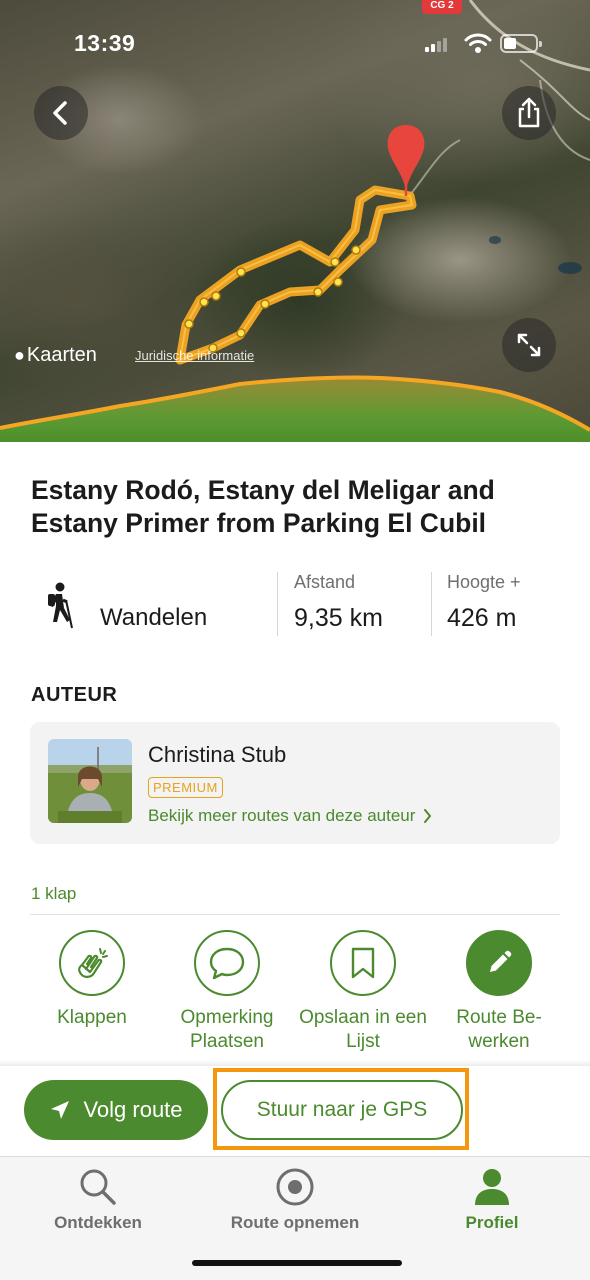  Describe the element at coordinates (478, 43) in the screenshot. I see `wifi-icon` at that location.